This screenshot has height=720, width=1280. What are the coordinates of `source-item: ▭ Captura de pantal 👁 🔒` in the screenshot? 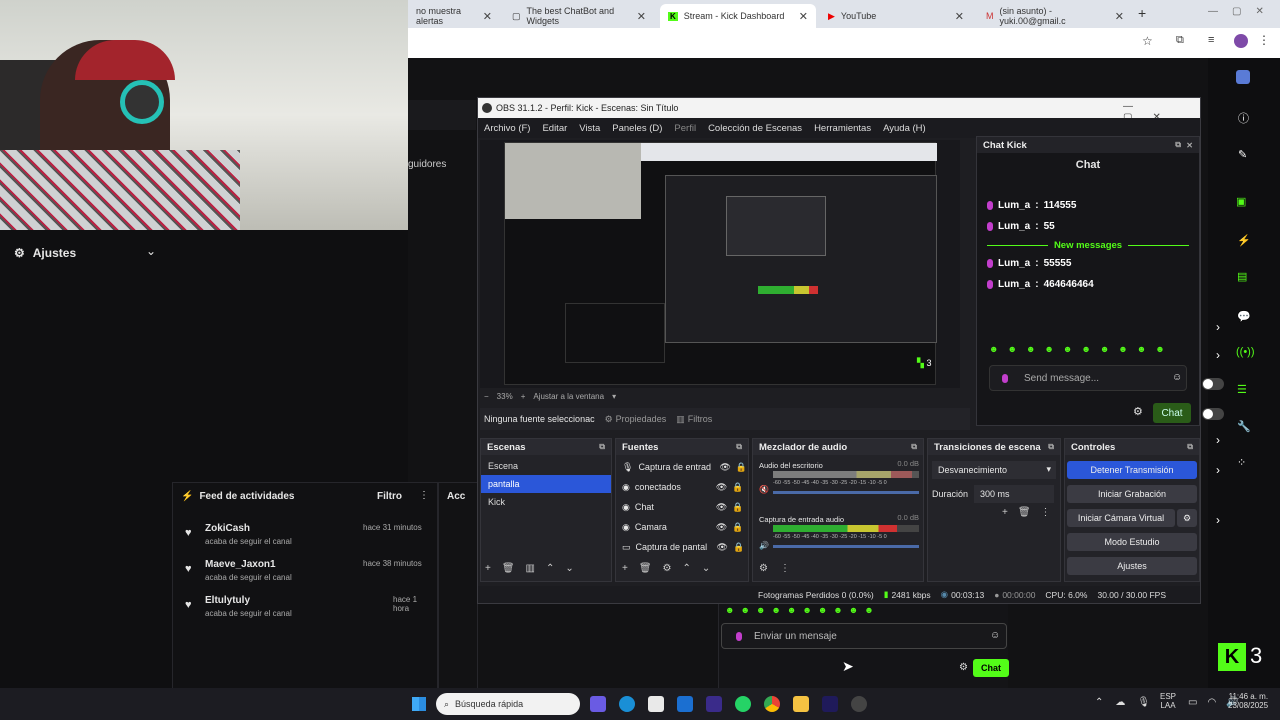 It's located at (682, 547).